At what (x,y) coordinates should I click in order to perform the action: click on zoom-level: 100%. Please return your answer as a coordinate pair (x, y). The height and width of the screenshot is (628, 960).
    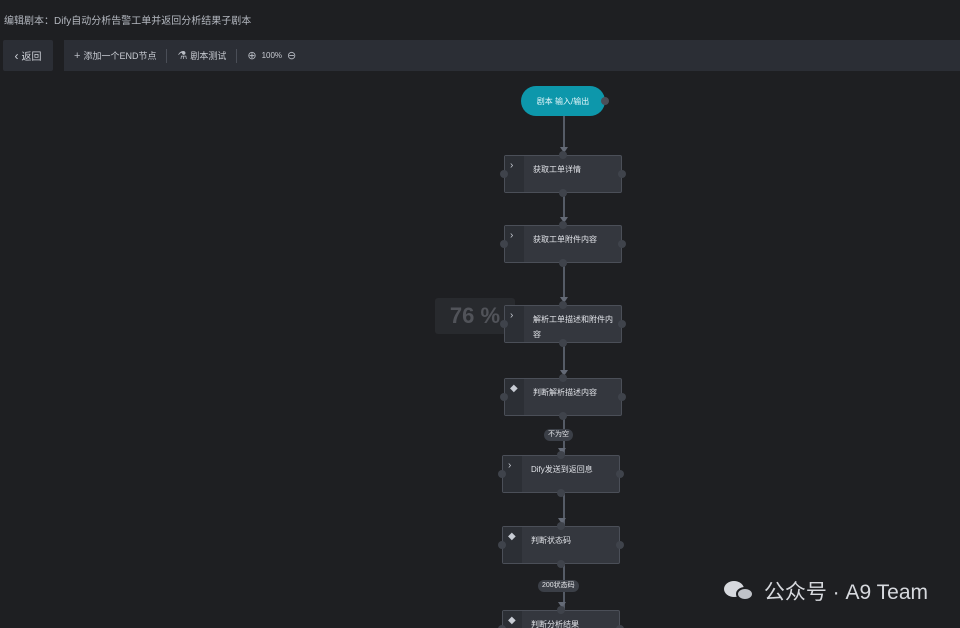
    Looking at the image, I should click on (272, 55).